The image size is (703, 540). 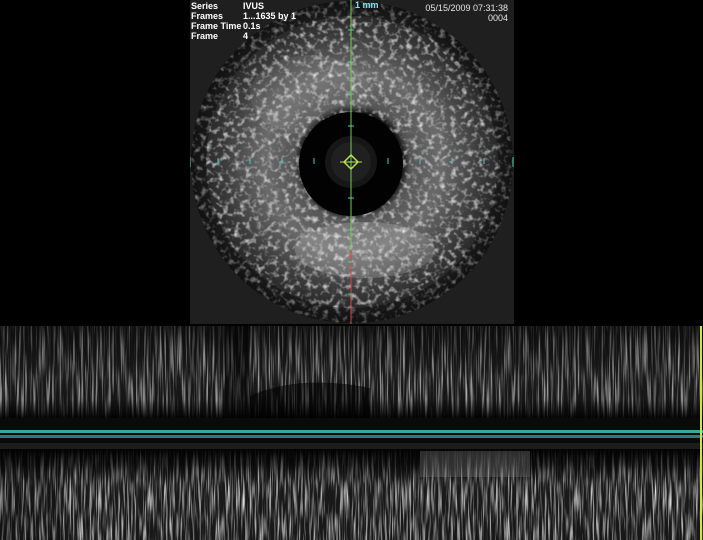 I want to click on frame-time-value: 0.1s, so click(x=252, y=26).